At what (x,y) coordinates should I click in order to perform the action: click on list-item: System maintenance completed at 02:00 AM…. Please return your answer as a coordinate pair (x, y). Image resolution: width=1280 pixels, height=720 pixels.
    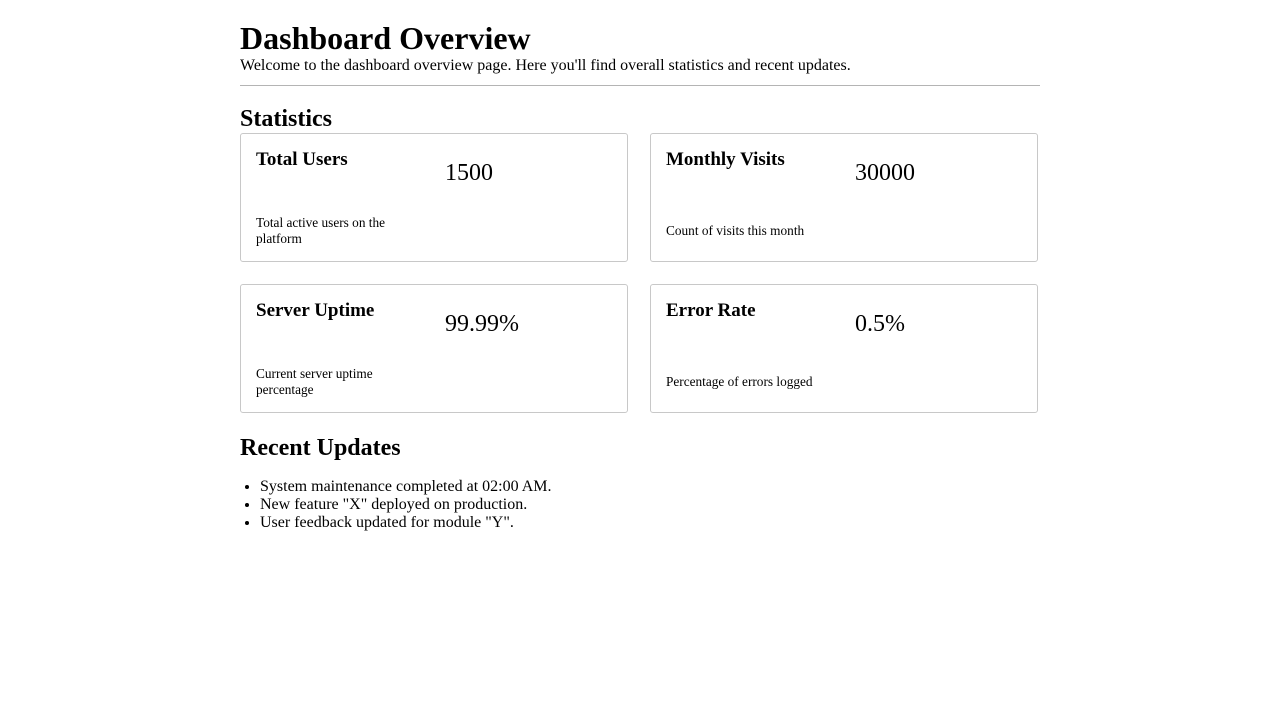
    Looking at the image, I should click on (406, 487).